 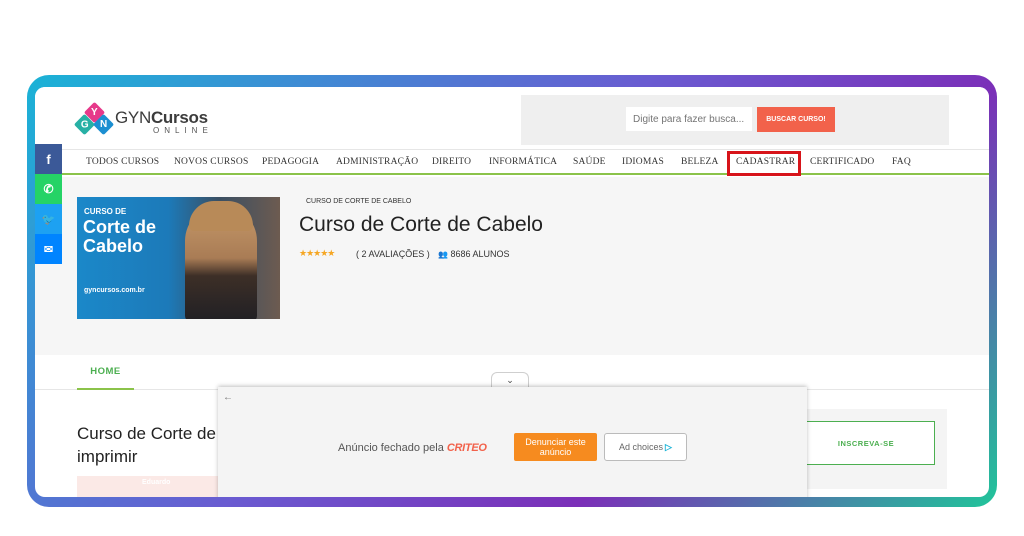 What do you see at coordinates (523, 162) in the screenshot?
I see `nav-informatica: INFORMÁTICA` at bounding box center [523, 162].